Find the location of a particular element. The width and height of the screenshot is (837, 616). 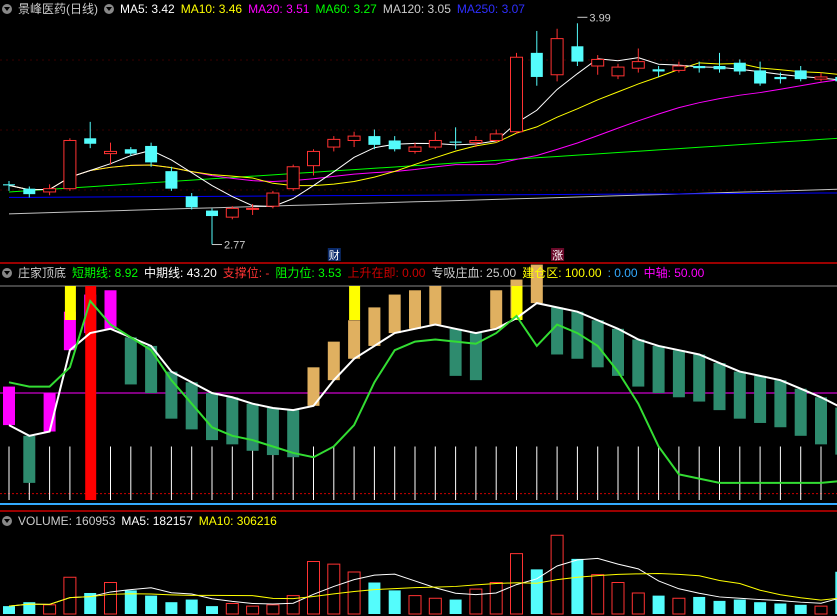

low-label: 2.77 is located at coordinates (234, 246).